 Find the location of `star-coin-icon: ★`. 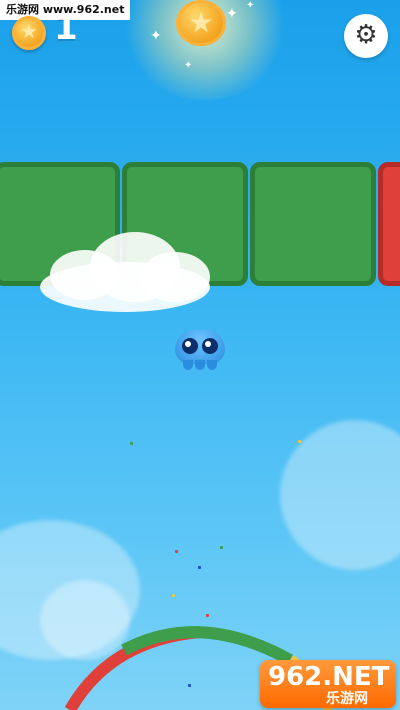

star-coin-icon: ★ is located at coordinates (201, 23).